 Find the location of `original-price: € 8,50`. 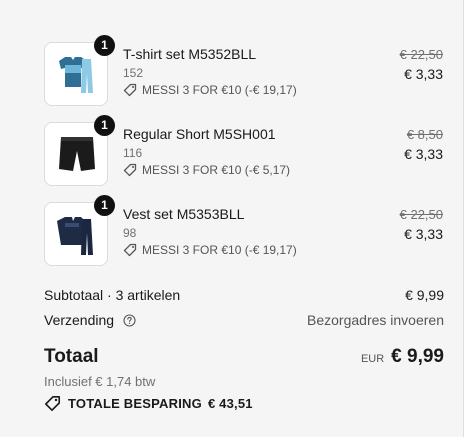

original-price: € 8,50 is located at coordinates (424, 134).